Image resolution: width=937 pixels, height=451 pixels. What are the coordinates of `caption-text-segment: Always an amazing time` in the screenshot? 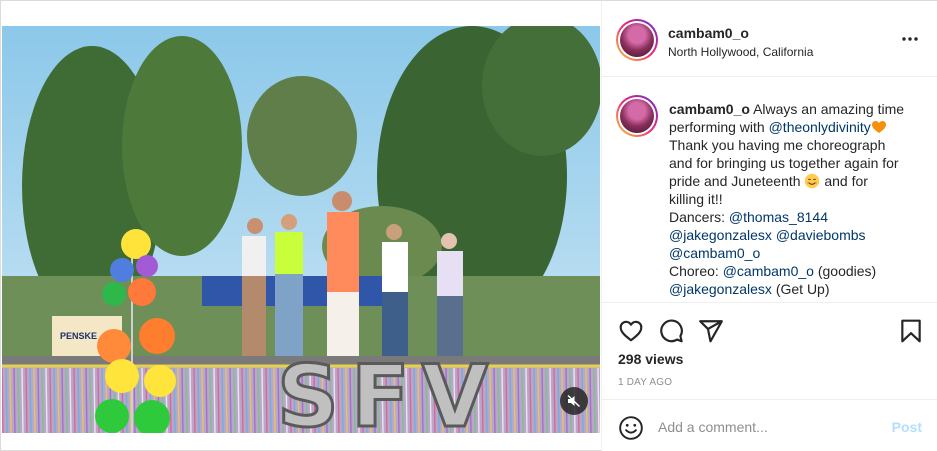 It's located at (829, 109).